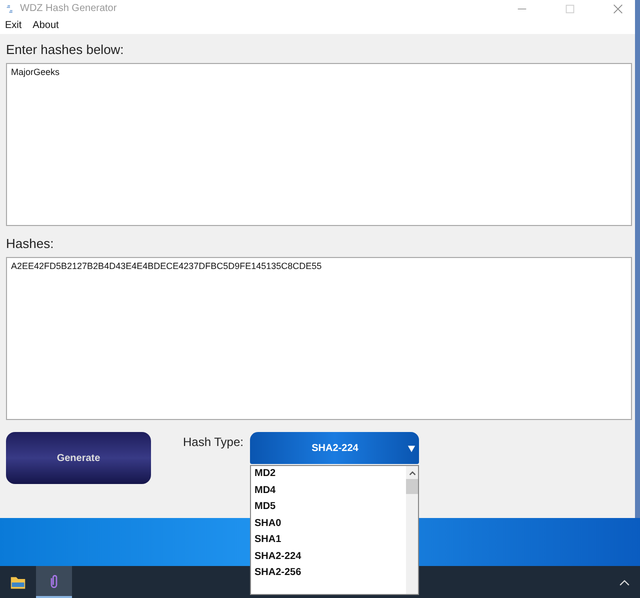 The width and height of the screenshot is (640, 598). Describe the element at coordinates (330, 573) in the screenshot. I see `dropdown-option: SHA2-256` at that location.